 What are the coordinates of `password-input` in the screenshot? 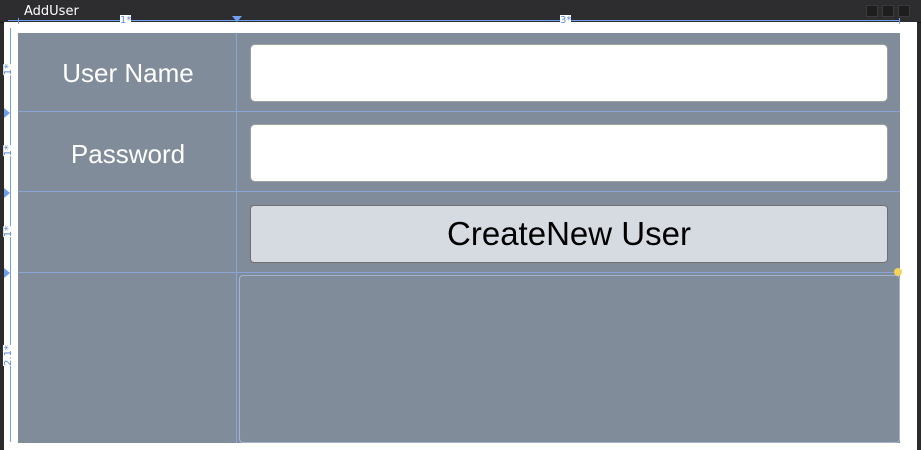 It's located at (569, 153).